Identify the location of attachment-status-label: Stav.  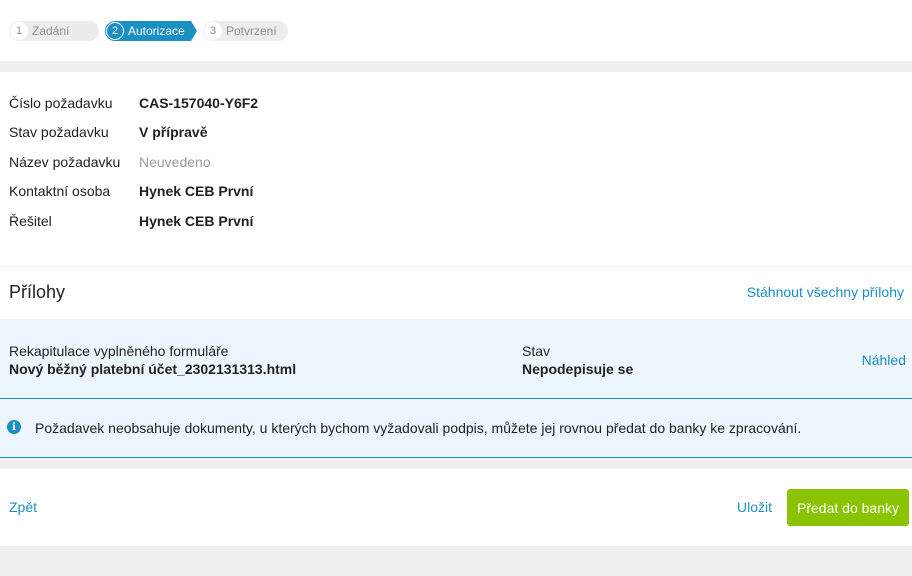
(536, 351).